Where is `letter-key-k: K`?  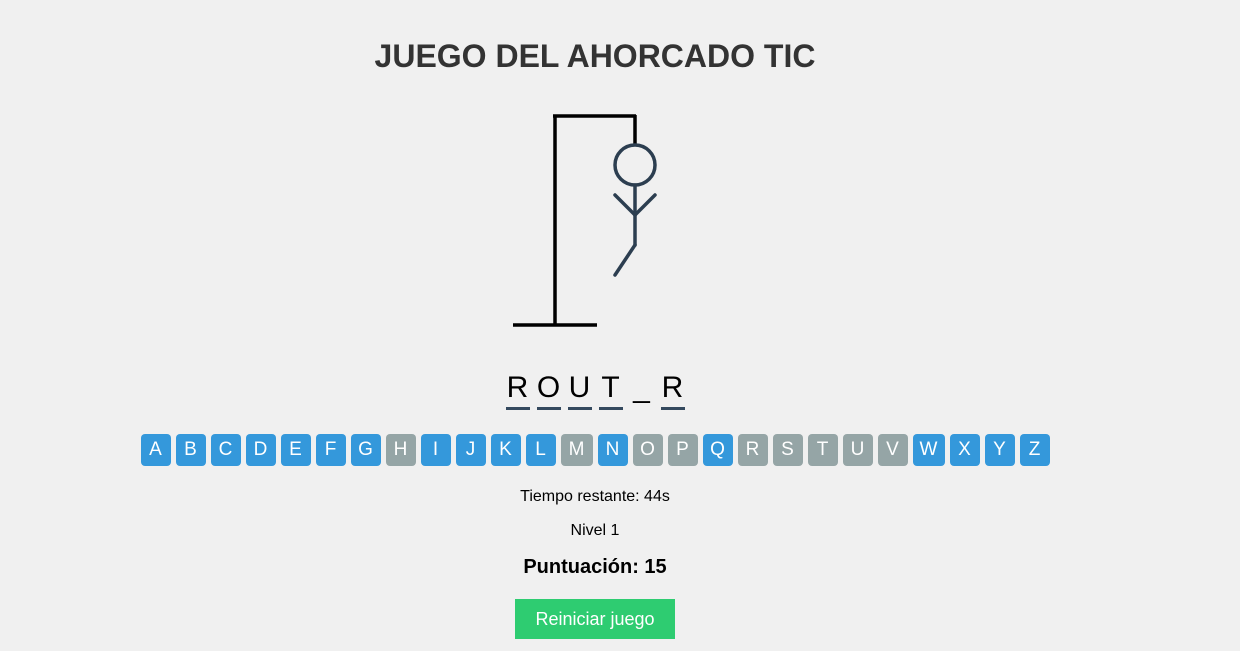
letter-key-k: K is located at coordinates (505, 450).